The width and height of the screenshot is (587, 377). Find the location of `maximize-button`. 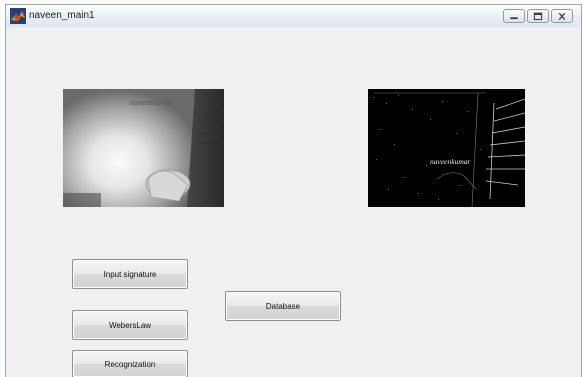

maximize-button is located at coordinates (538, 16).